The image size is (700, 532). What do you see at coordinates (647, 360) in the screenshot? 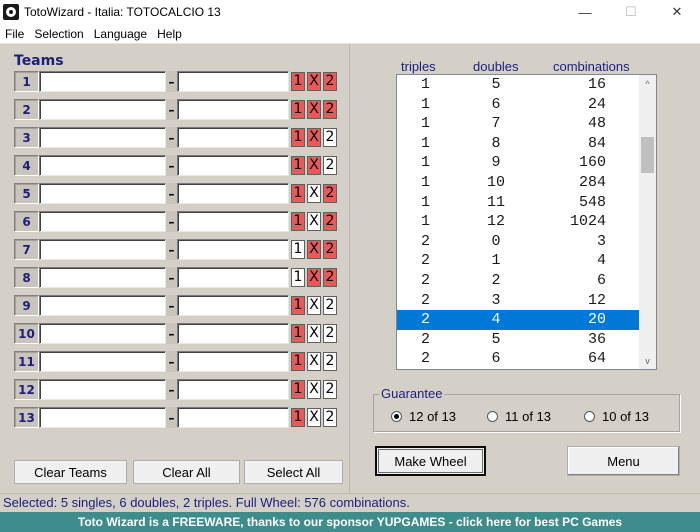
I see `scroll-down-icon: v` at bounding box center [647, 360].